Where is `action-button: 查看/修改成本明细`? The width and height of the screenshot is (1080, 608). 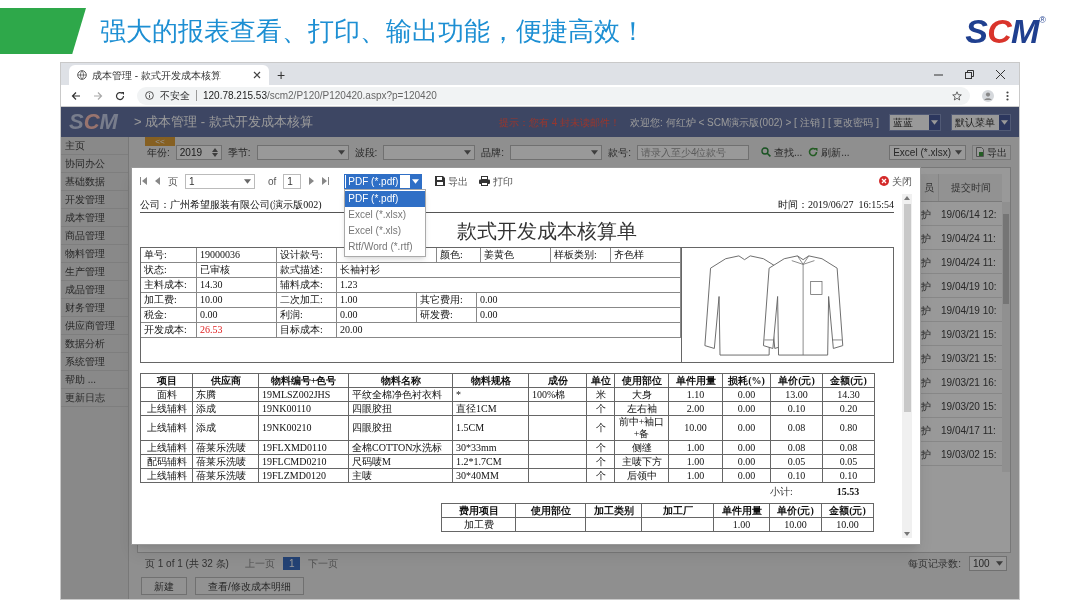
action-button: 查看/修改成本明细 is located at coordinates (249, 586).